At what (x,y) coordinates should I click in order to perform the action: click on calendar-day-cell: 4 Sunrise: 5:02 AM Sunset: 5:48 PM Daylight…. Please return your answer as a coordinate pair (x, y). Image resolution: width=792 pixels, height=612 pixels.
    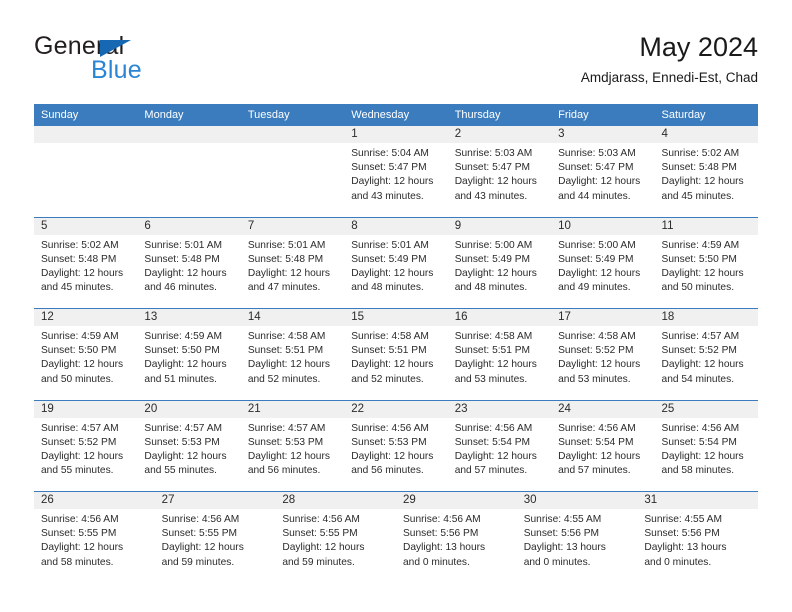
    Looking at the image, I should click on (706, 171).